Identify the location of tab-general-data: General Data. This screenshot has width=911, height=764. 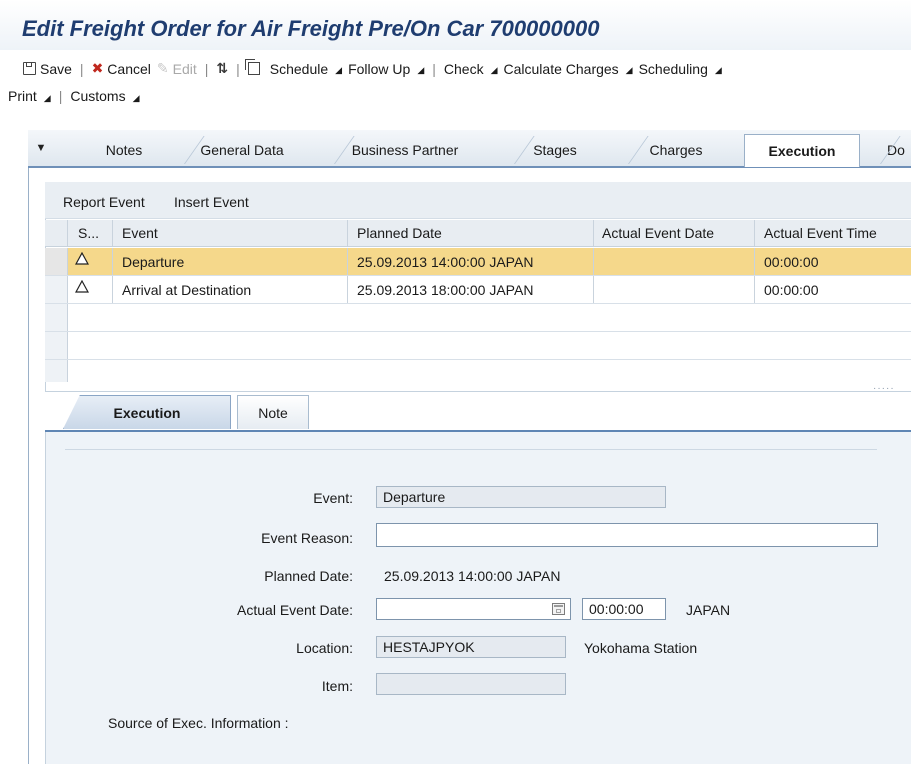
(242, 150).